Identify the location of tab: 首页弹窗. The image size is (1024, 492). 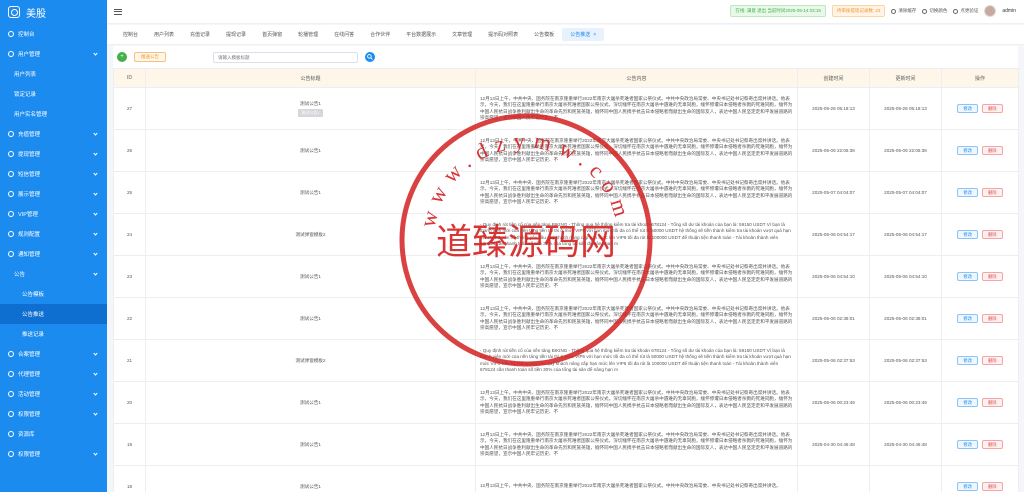
(272, 34).